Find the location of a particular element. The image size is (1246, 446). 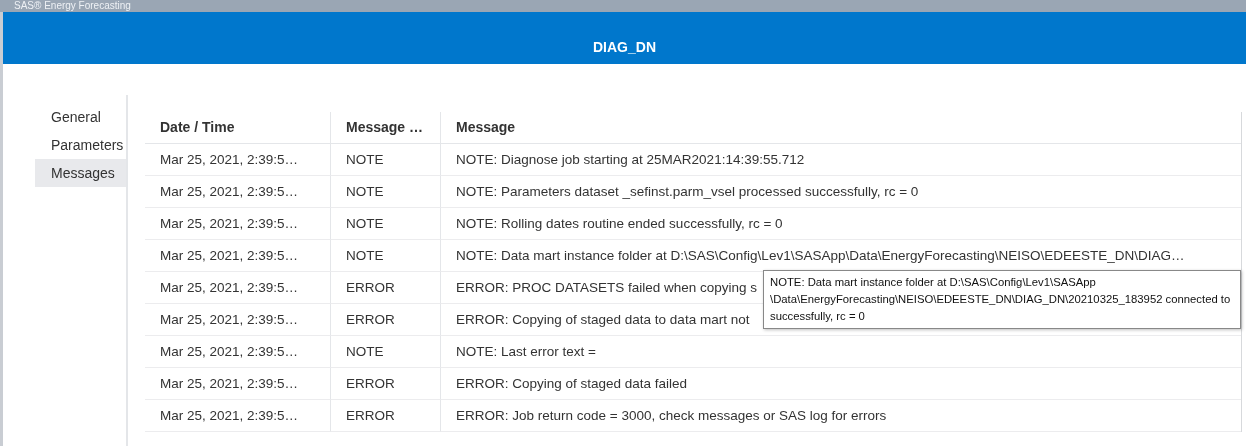

app-title: SAS® Energy Forecasting is located at coordinates (72, 6).